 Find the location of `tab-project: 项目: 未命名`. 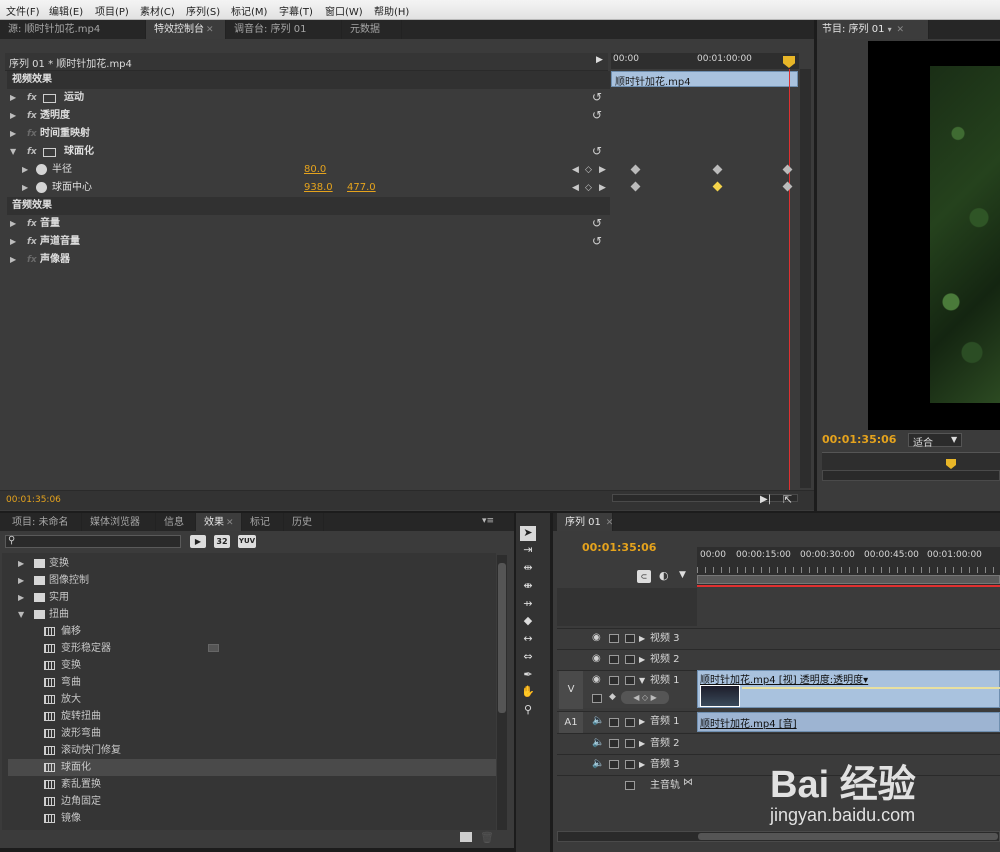

tab-project: 项目: 未命名 is located at coordinates (43, 522).